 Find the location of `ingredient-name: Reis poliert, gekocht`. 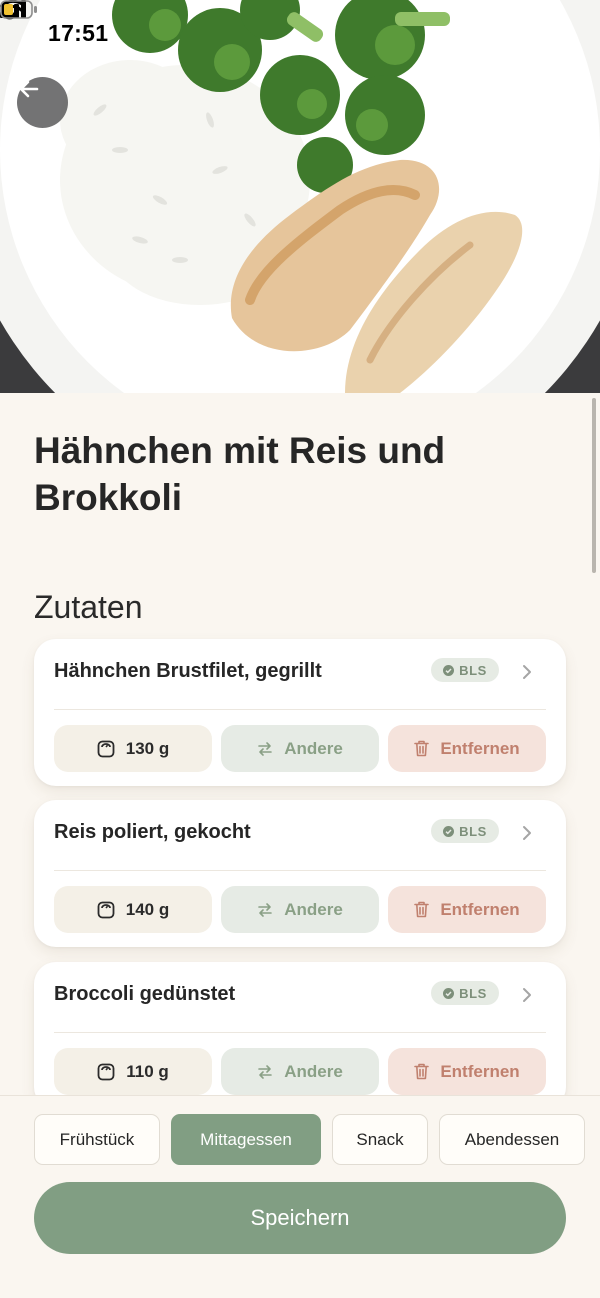

ingredient-name: Reis poliert, gekocht is located at coordinates (152, 832).